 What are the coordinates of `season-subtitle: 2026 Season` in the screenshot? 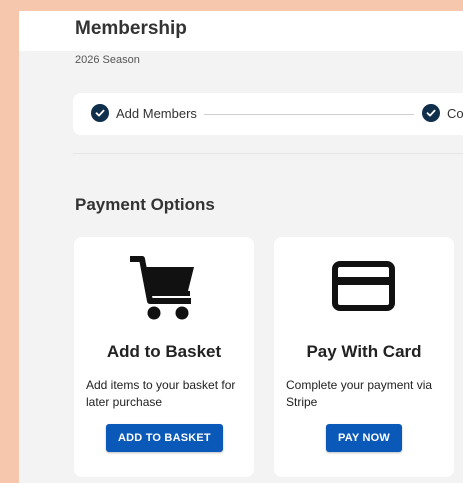 It's located at (107, 60).